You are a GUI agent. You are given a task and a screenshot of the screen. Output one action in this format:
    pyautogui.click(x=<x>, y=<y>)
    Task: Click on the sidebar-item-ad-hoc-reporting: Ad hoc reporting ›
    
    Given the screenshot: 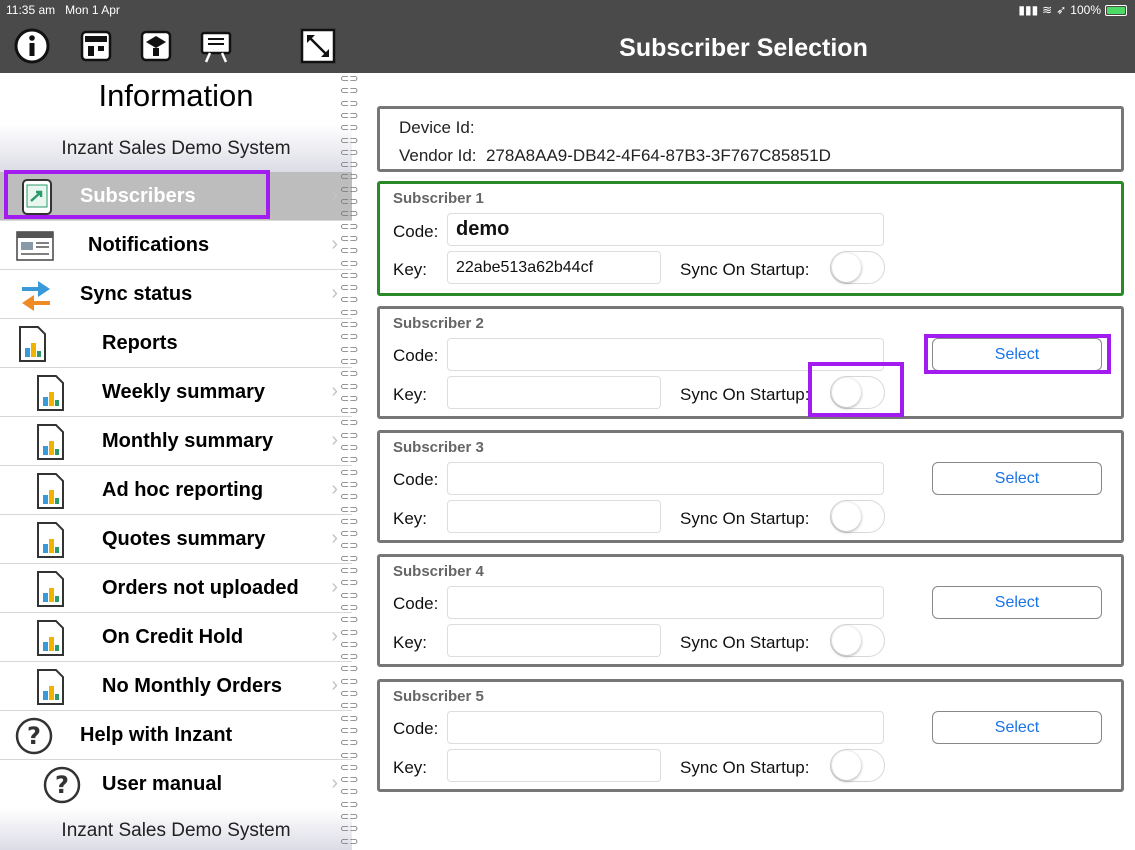 What is the action you would take?
    pyautogui.click(x=176, y=490)
    